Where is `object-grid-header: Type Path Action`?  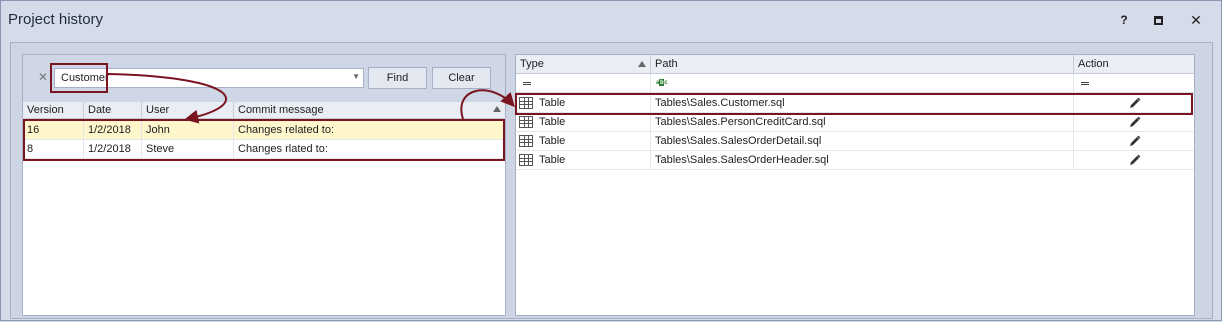 object-grid-header: Type Path Action is located at coordinates (855, 64).